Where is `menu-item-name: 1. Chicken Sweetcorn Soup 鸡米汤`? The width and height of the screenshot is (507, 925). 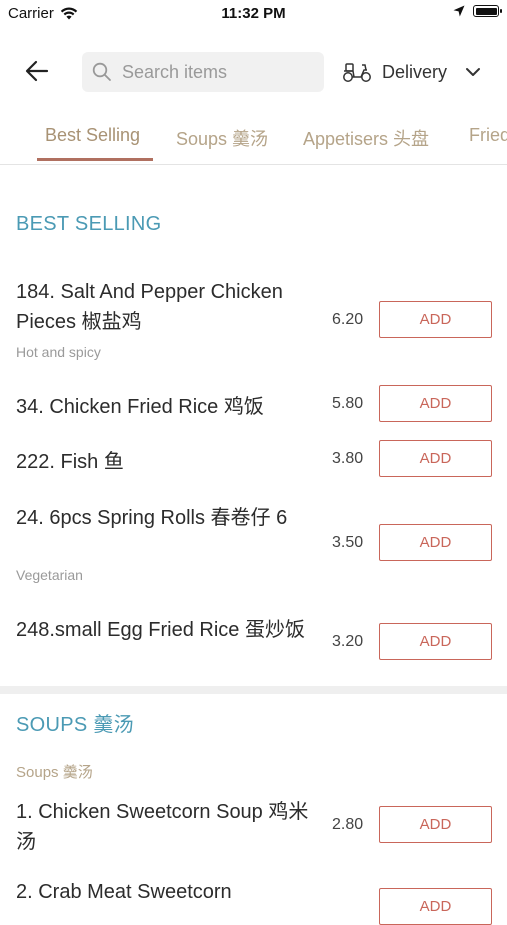
menu-item-name: 1. Chicken Sweetcorn Soup 鸡米汤 is located at coordinates (166, 827).